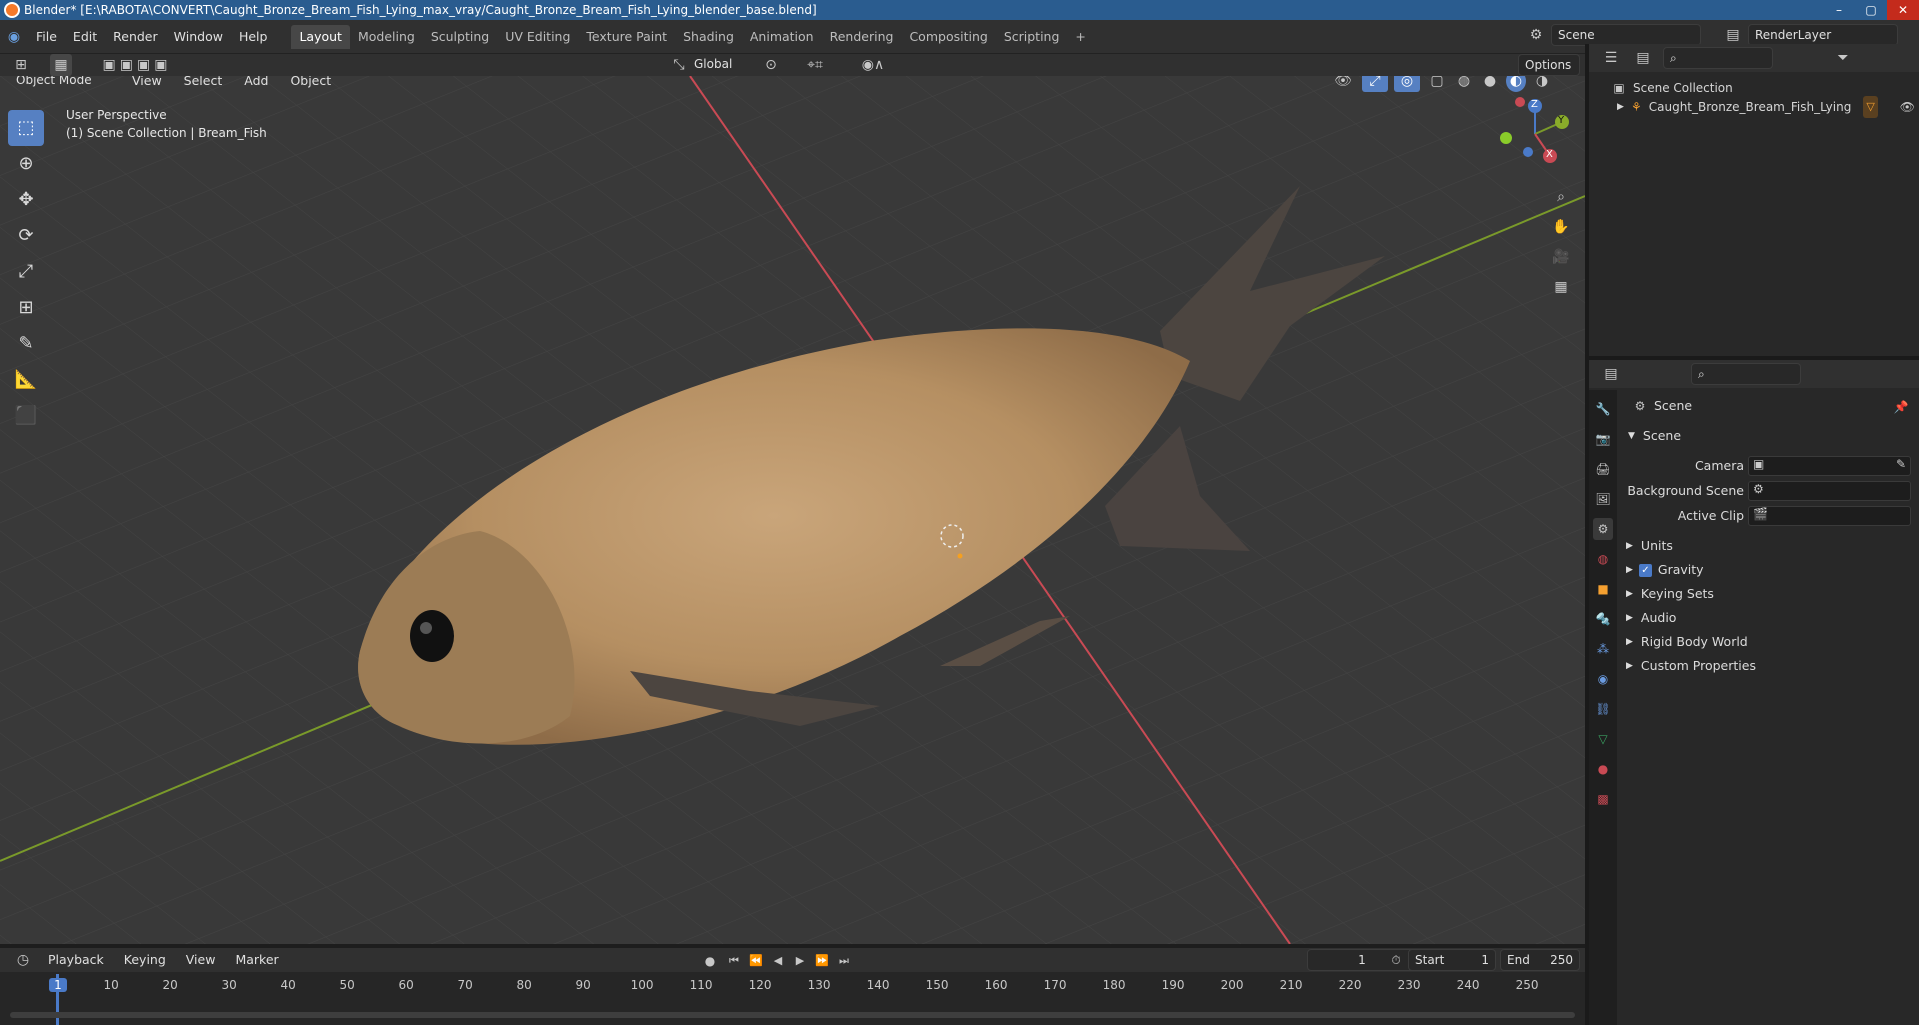 This screenshot has width=1919, height=1025. Describe the element at coordinates (1603, 439) in the screenshot. I see `render-tab-icon: 📷` at that location.